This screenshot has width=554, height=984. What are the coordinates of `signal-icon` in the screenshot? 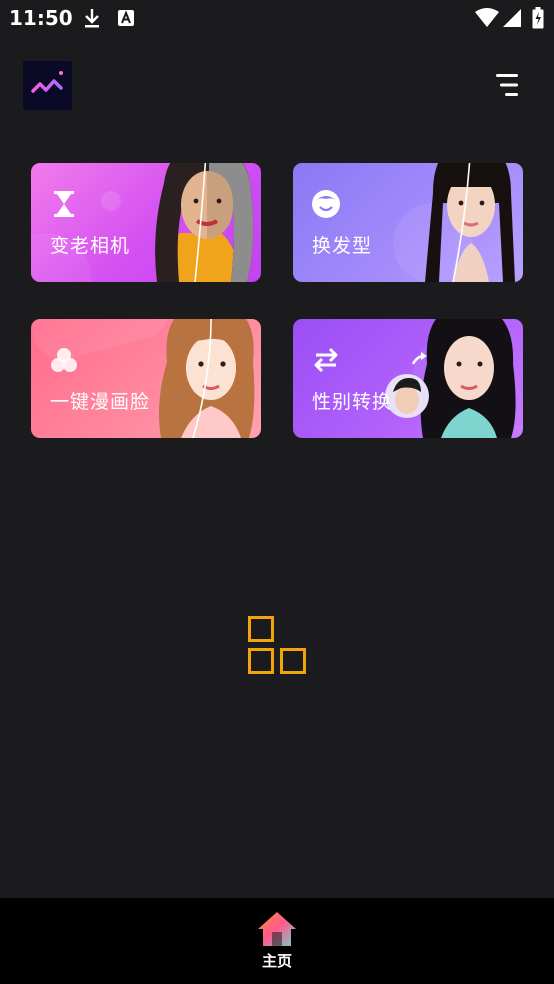 It's located at (512, 18).